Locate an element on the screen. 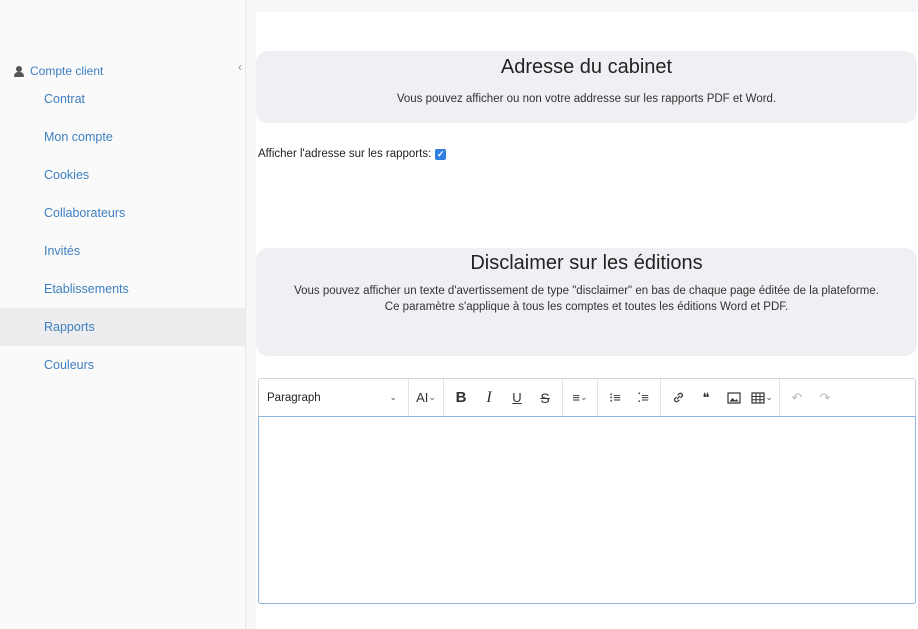 Image resolution: width=918 pixels, height=629 pixels. font-size-icon: AI is located at coordinates (422, 397).